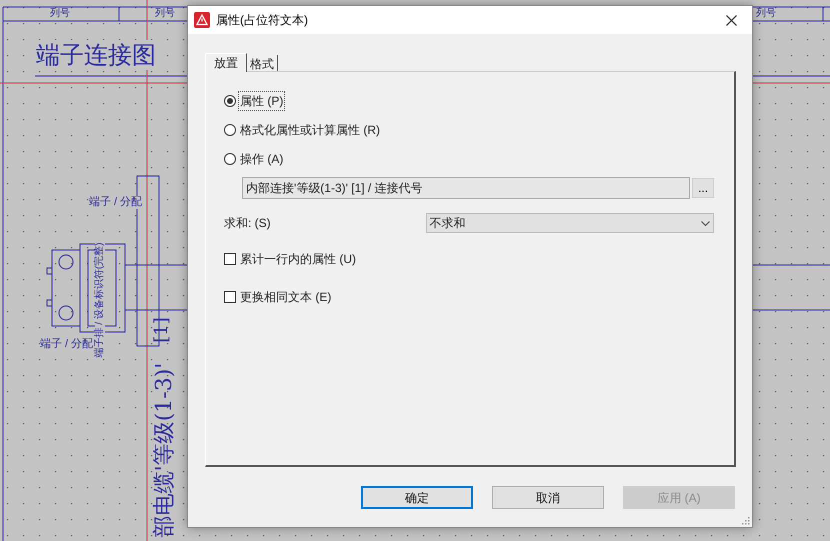  Describe the element at coordinates (262, 20) in the screenshot. I see `window-title: 属性(占位符文本)` at that location.